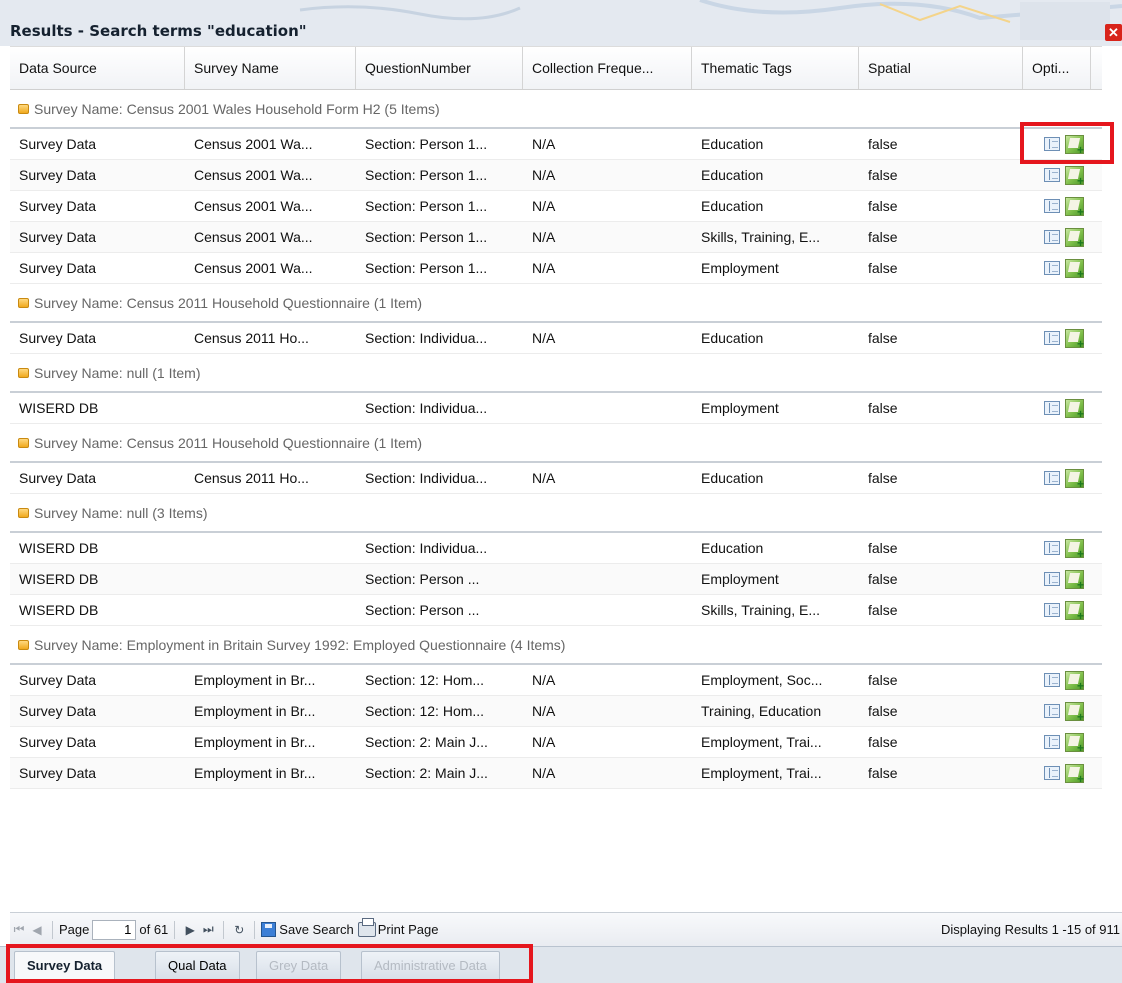 The image size is (1122, 983). Describe the element at coordinates (19, 930) in the screenshot. I see `first-page-icon: ⏮` at that location.